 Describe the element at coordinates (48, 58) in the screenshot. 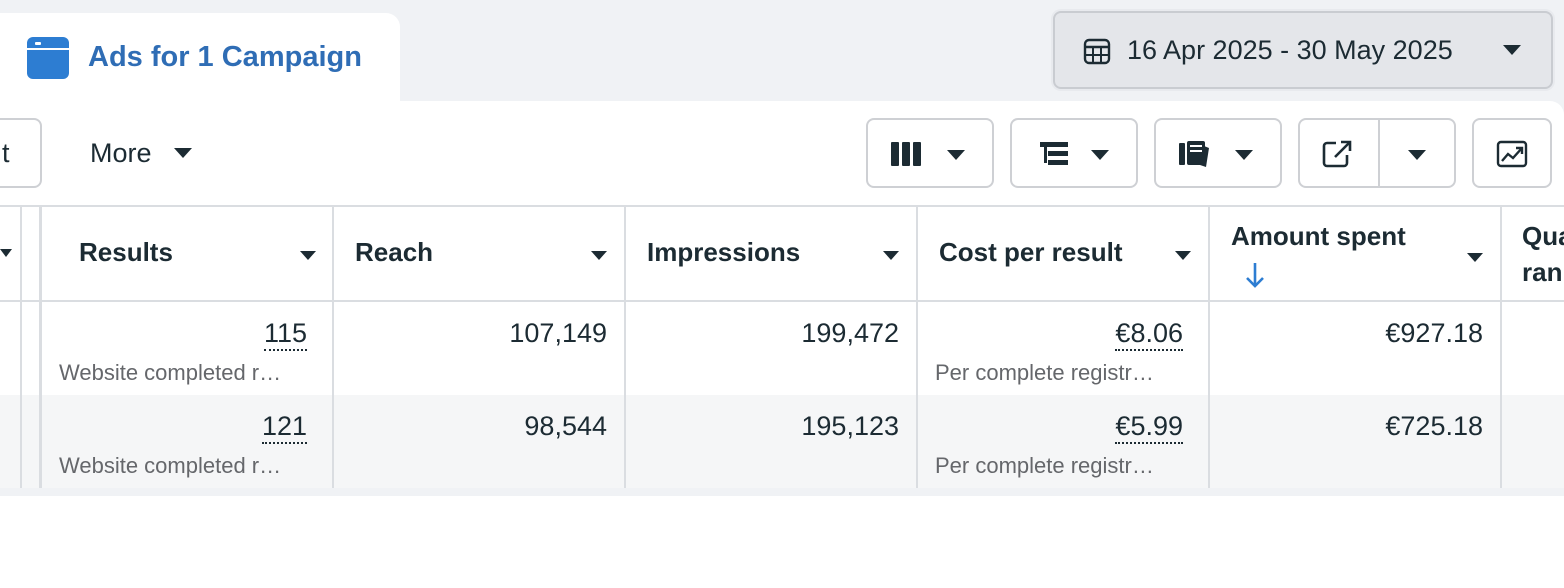

I see `ads-window-icon` at that location.